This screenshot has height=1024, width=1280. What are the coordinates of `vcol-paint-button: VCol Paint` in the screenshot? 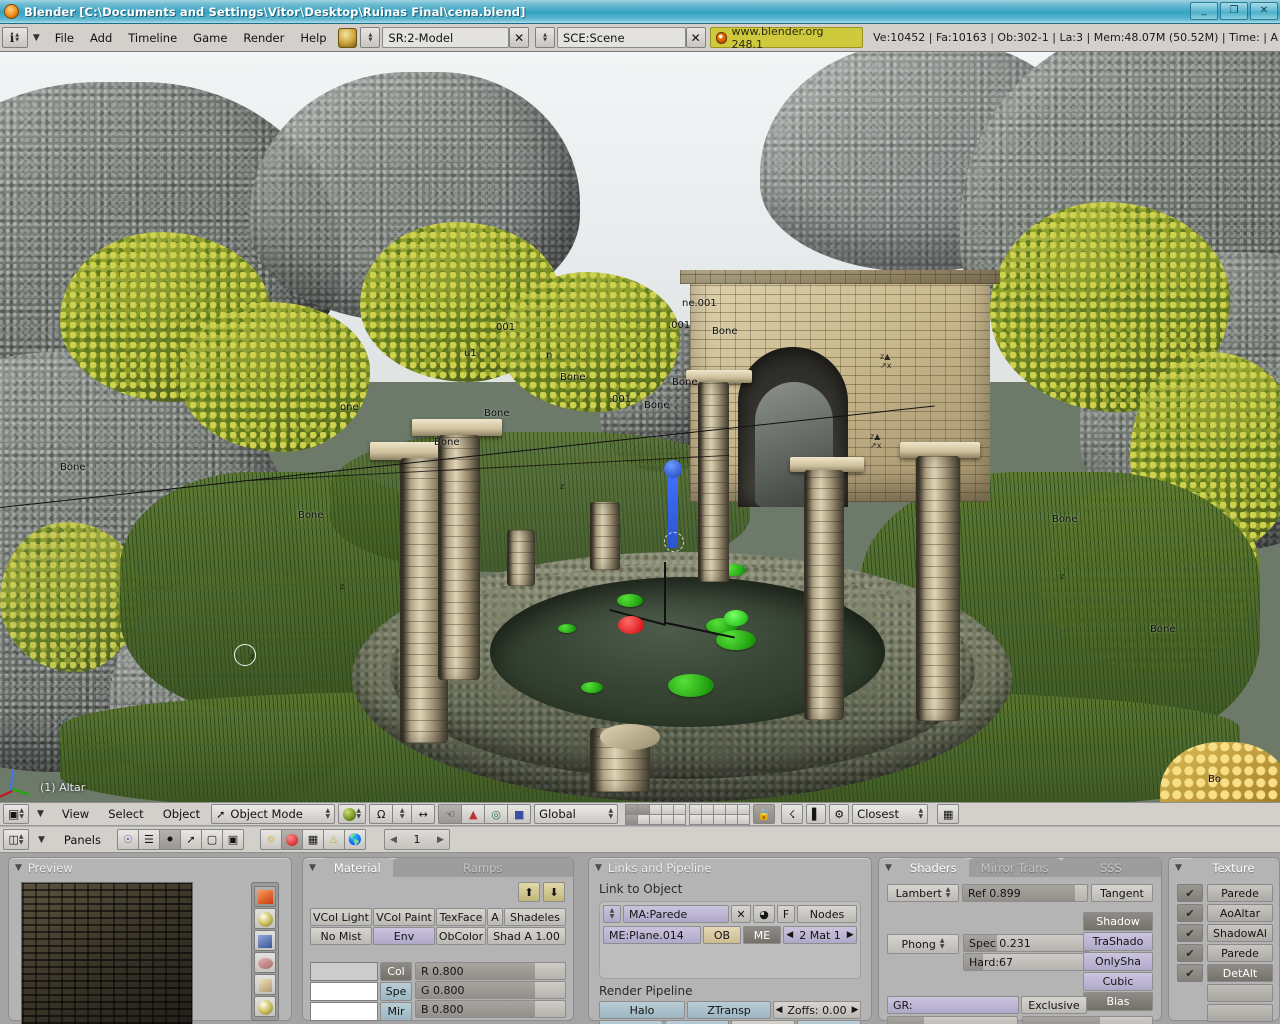 It's located at (404, 917).